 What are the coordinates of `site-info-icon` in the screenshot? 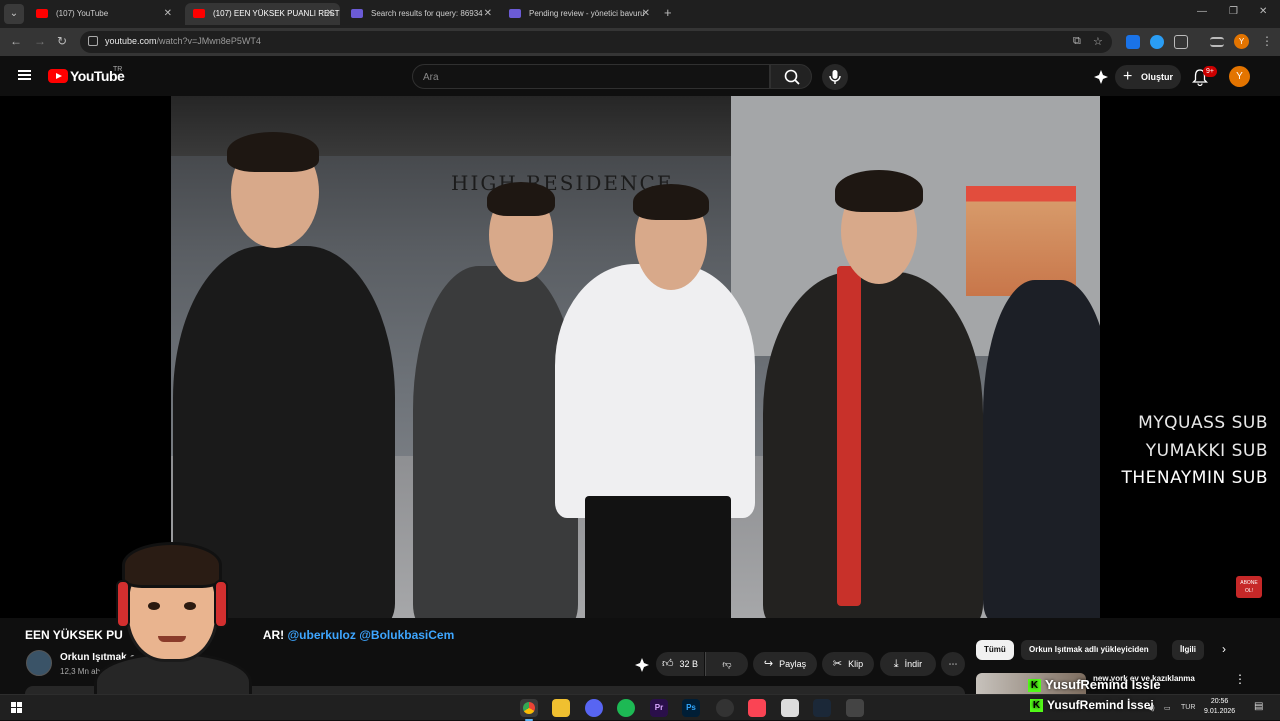 It's located at (93, 41).